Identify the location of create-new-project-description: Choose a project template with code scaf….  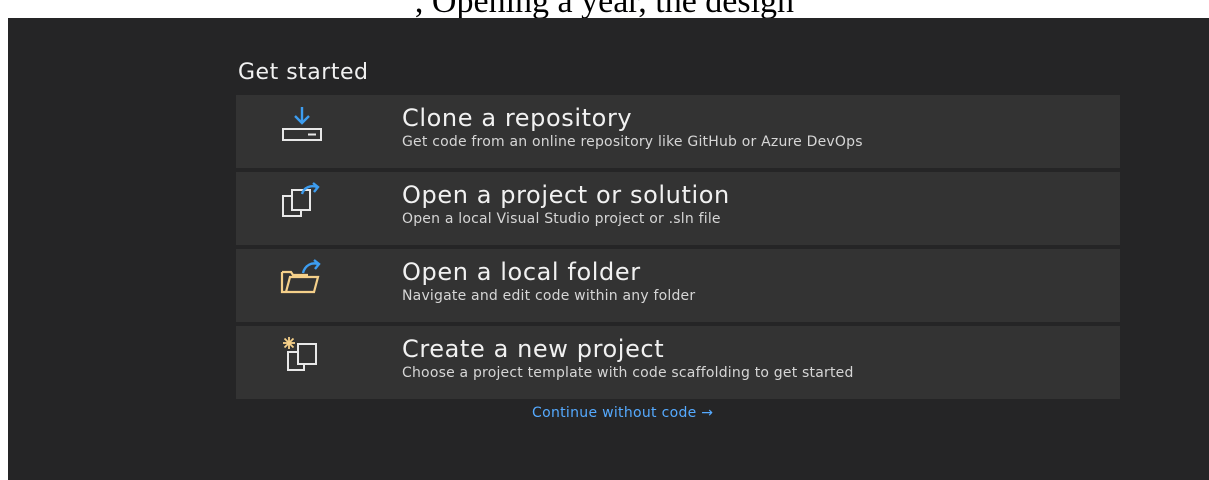
(628, 373).